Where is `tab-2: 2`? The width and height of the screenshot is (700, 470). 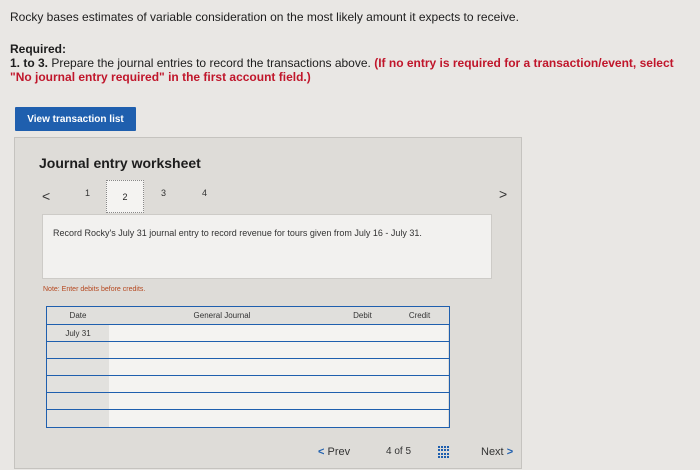 tab-2: 2 is located at coordinates (125, 196).